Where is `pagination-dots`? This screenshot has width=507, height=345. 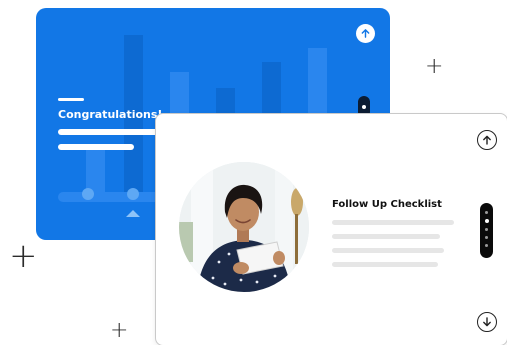
pagination-dots is located at coordinates (486, 230).